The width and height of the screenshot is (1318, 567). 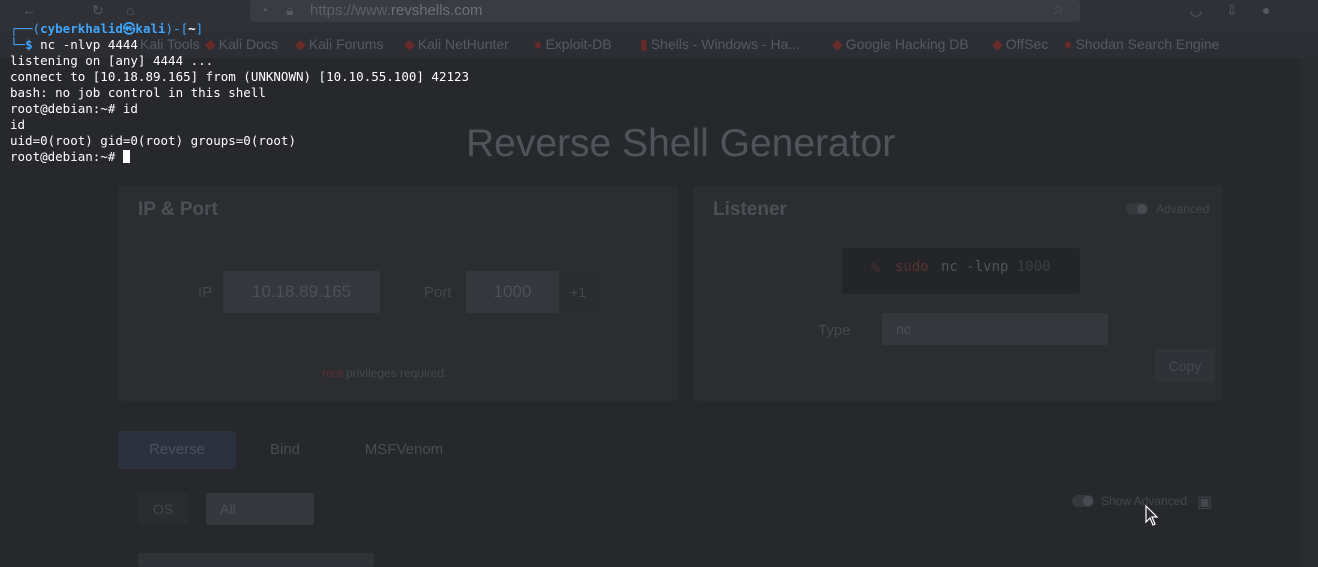 I want to click on prompt-frame-top: ┌──(, so click(x=25, y=28).